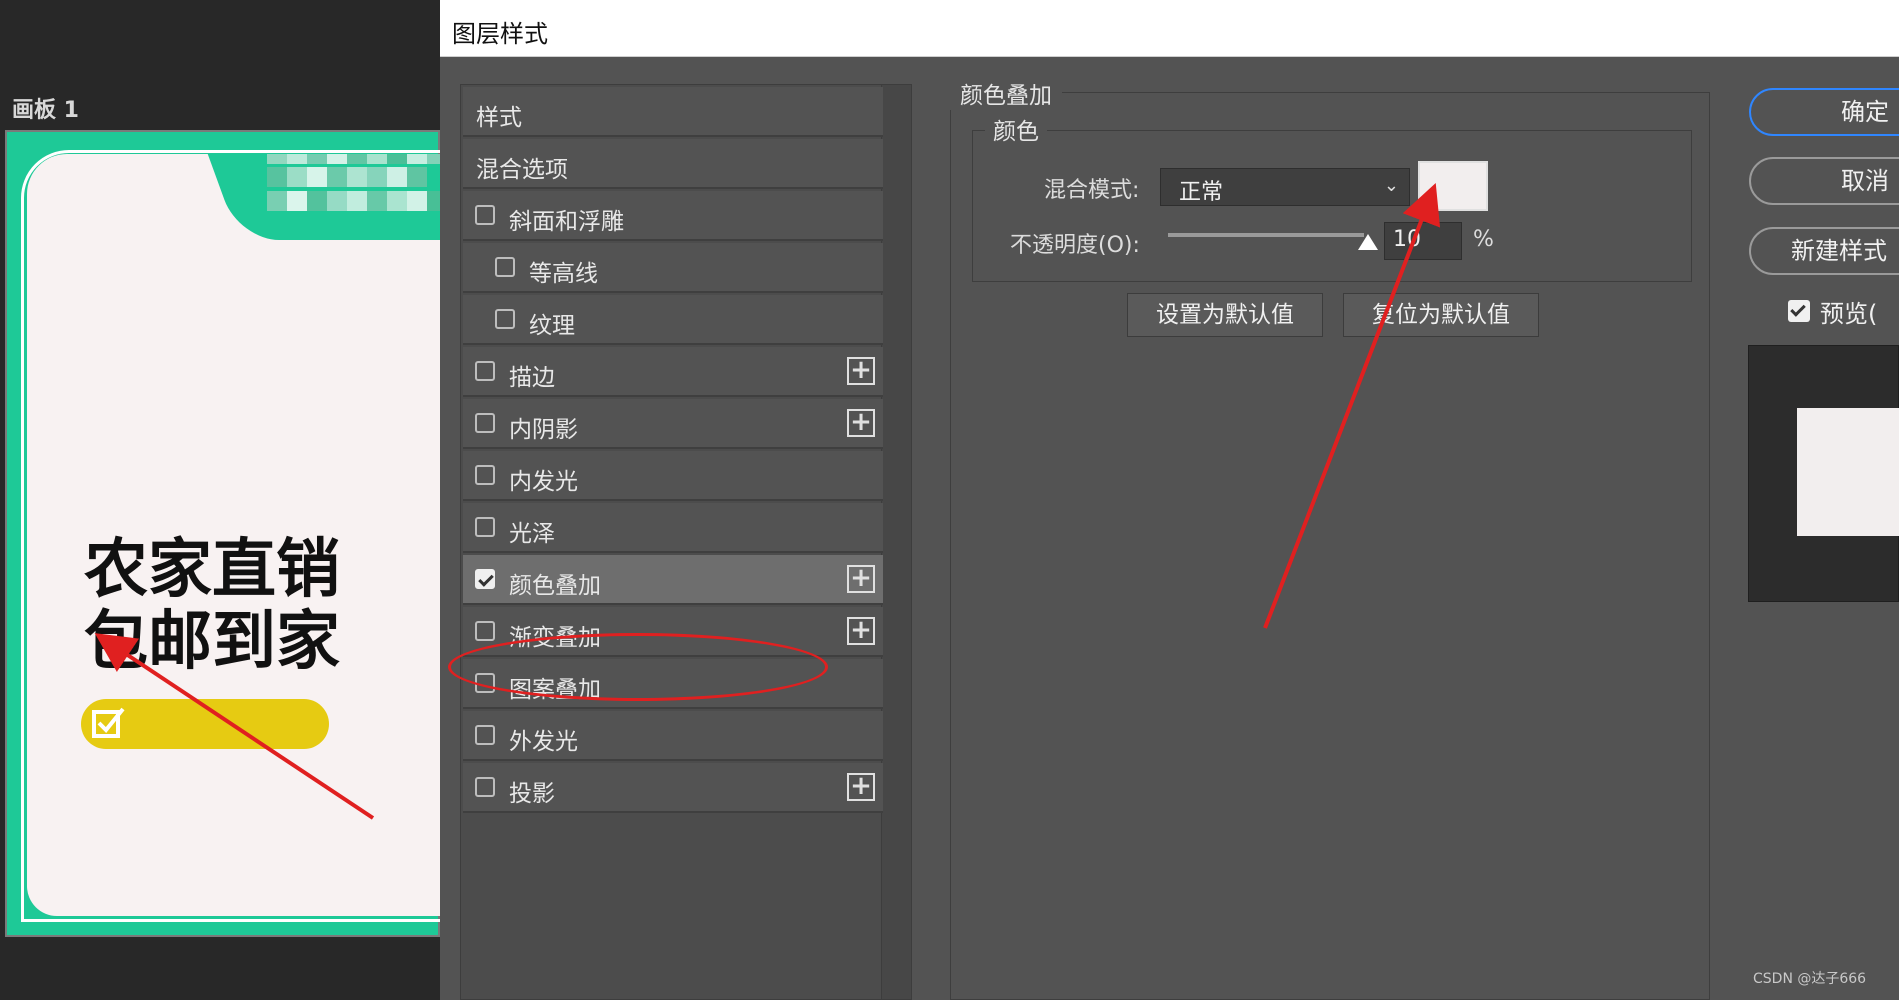 The height and width of the screenshot is (1000, 1899). Describe the element at coordinates (1810, 979) in the screenshot. I see `watermark: CSDN @达子666` at that location.